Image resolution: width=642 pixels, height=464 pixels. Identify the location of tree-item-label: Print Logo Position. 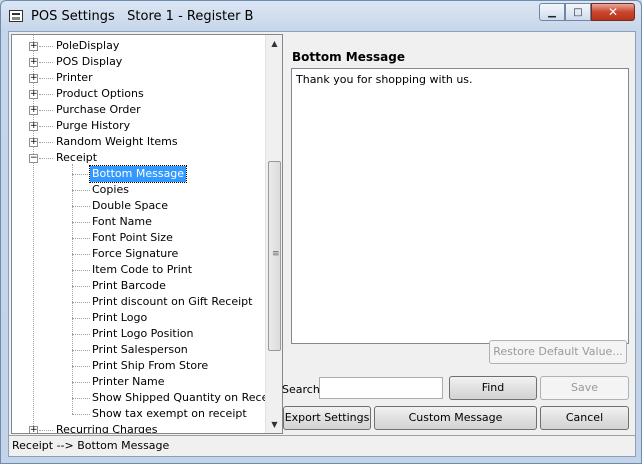
(143, 333).